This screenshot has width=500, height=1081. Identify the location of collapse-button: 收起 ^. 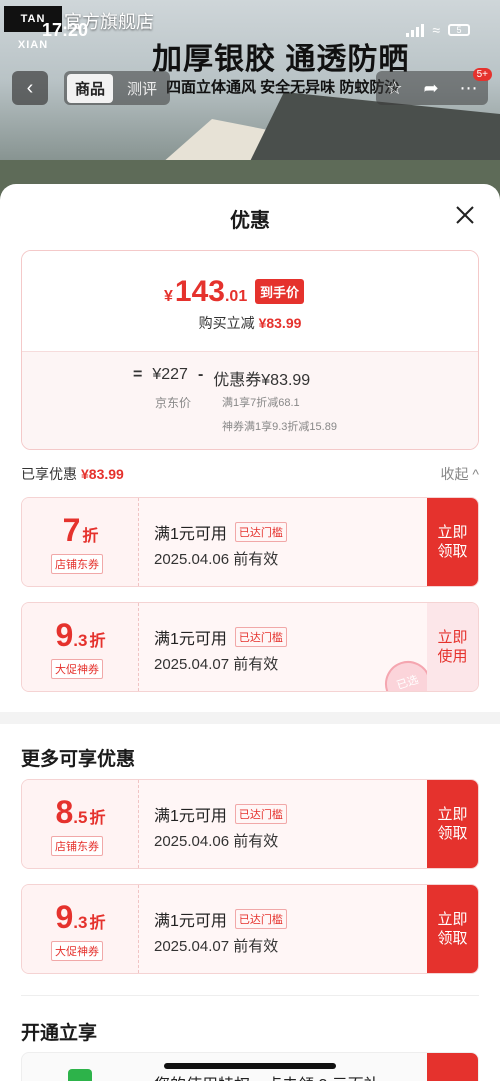
(460, 474).